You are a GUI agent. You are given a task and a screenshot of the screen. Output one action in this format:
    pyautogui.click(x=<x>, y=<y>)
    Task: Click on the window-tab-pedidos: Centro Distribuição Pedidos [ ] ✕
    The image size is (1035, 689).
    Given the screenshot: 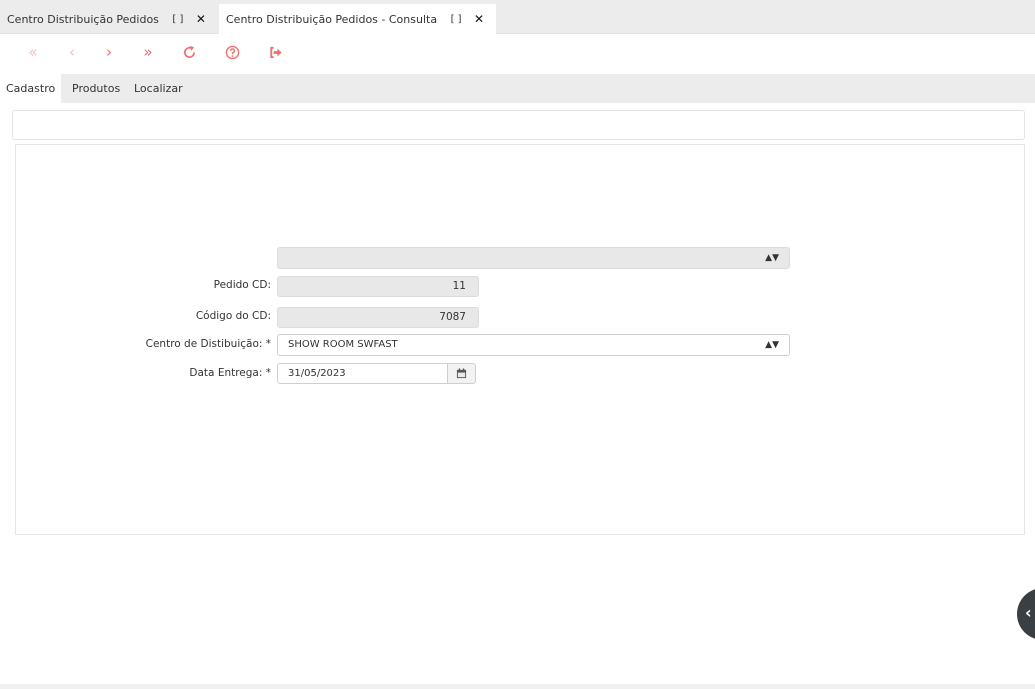 What is the action you would take?
    pyautogui.click(x=108, y=19)
    